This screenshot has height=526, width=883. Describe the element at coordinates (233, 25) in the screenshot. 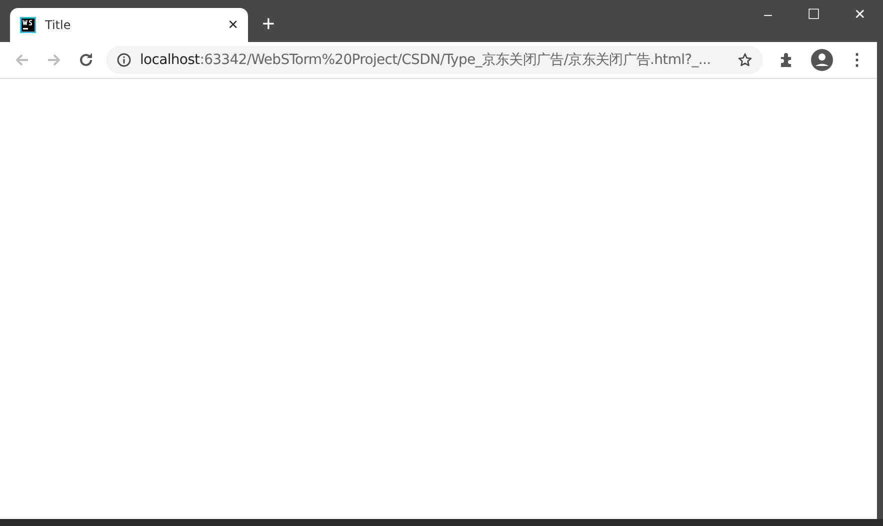

I see `close-tab-button: ×` at that location.